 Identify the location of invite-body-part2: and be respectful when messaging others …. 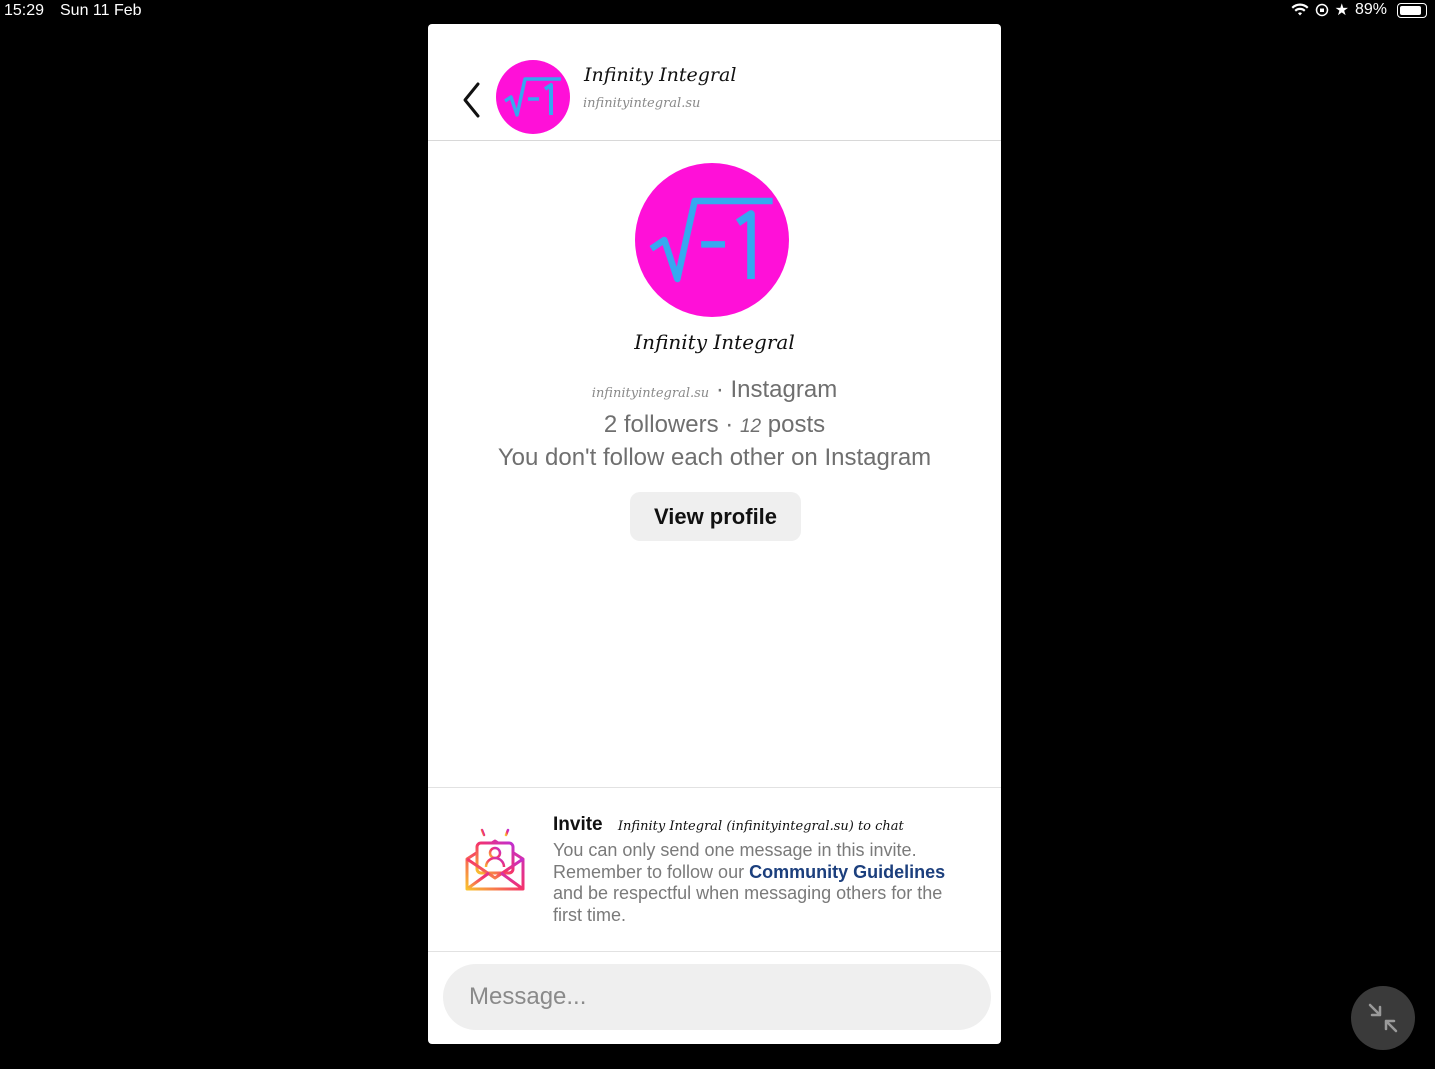
(748, 904).